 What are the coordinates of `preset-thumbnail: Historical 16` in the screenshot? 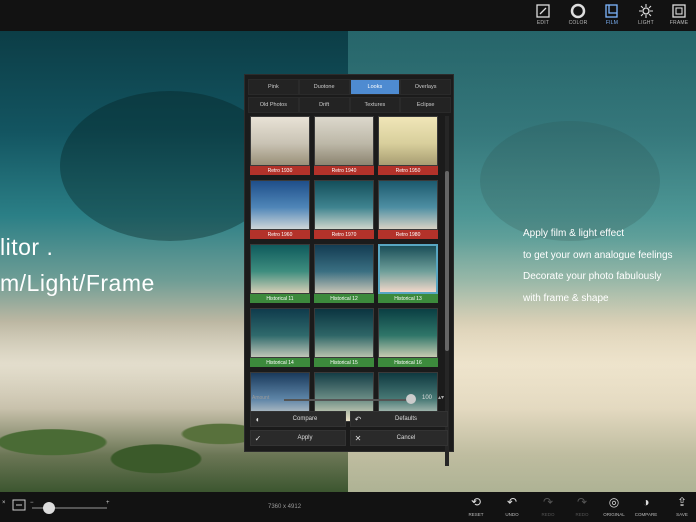 It's located at (408, 338).